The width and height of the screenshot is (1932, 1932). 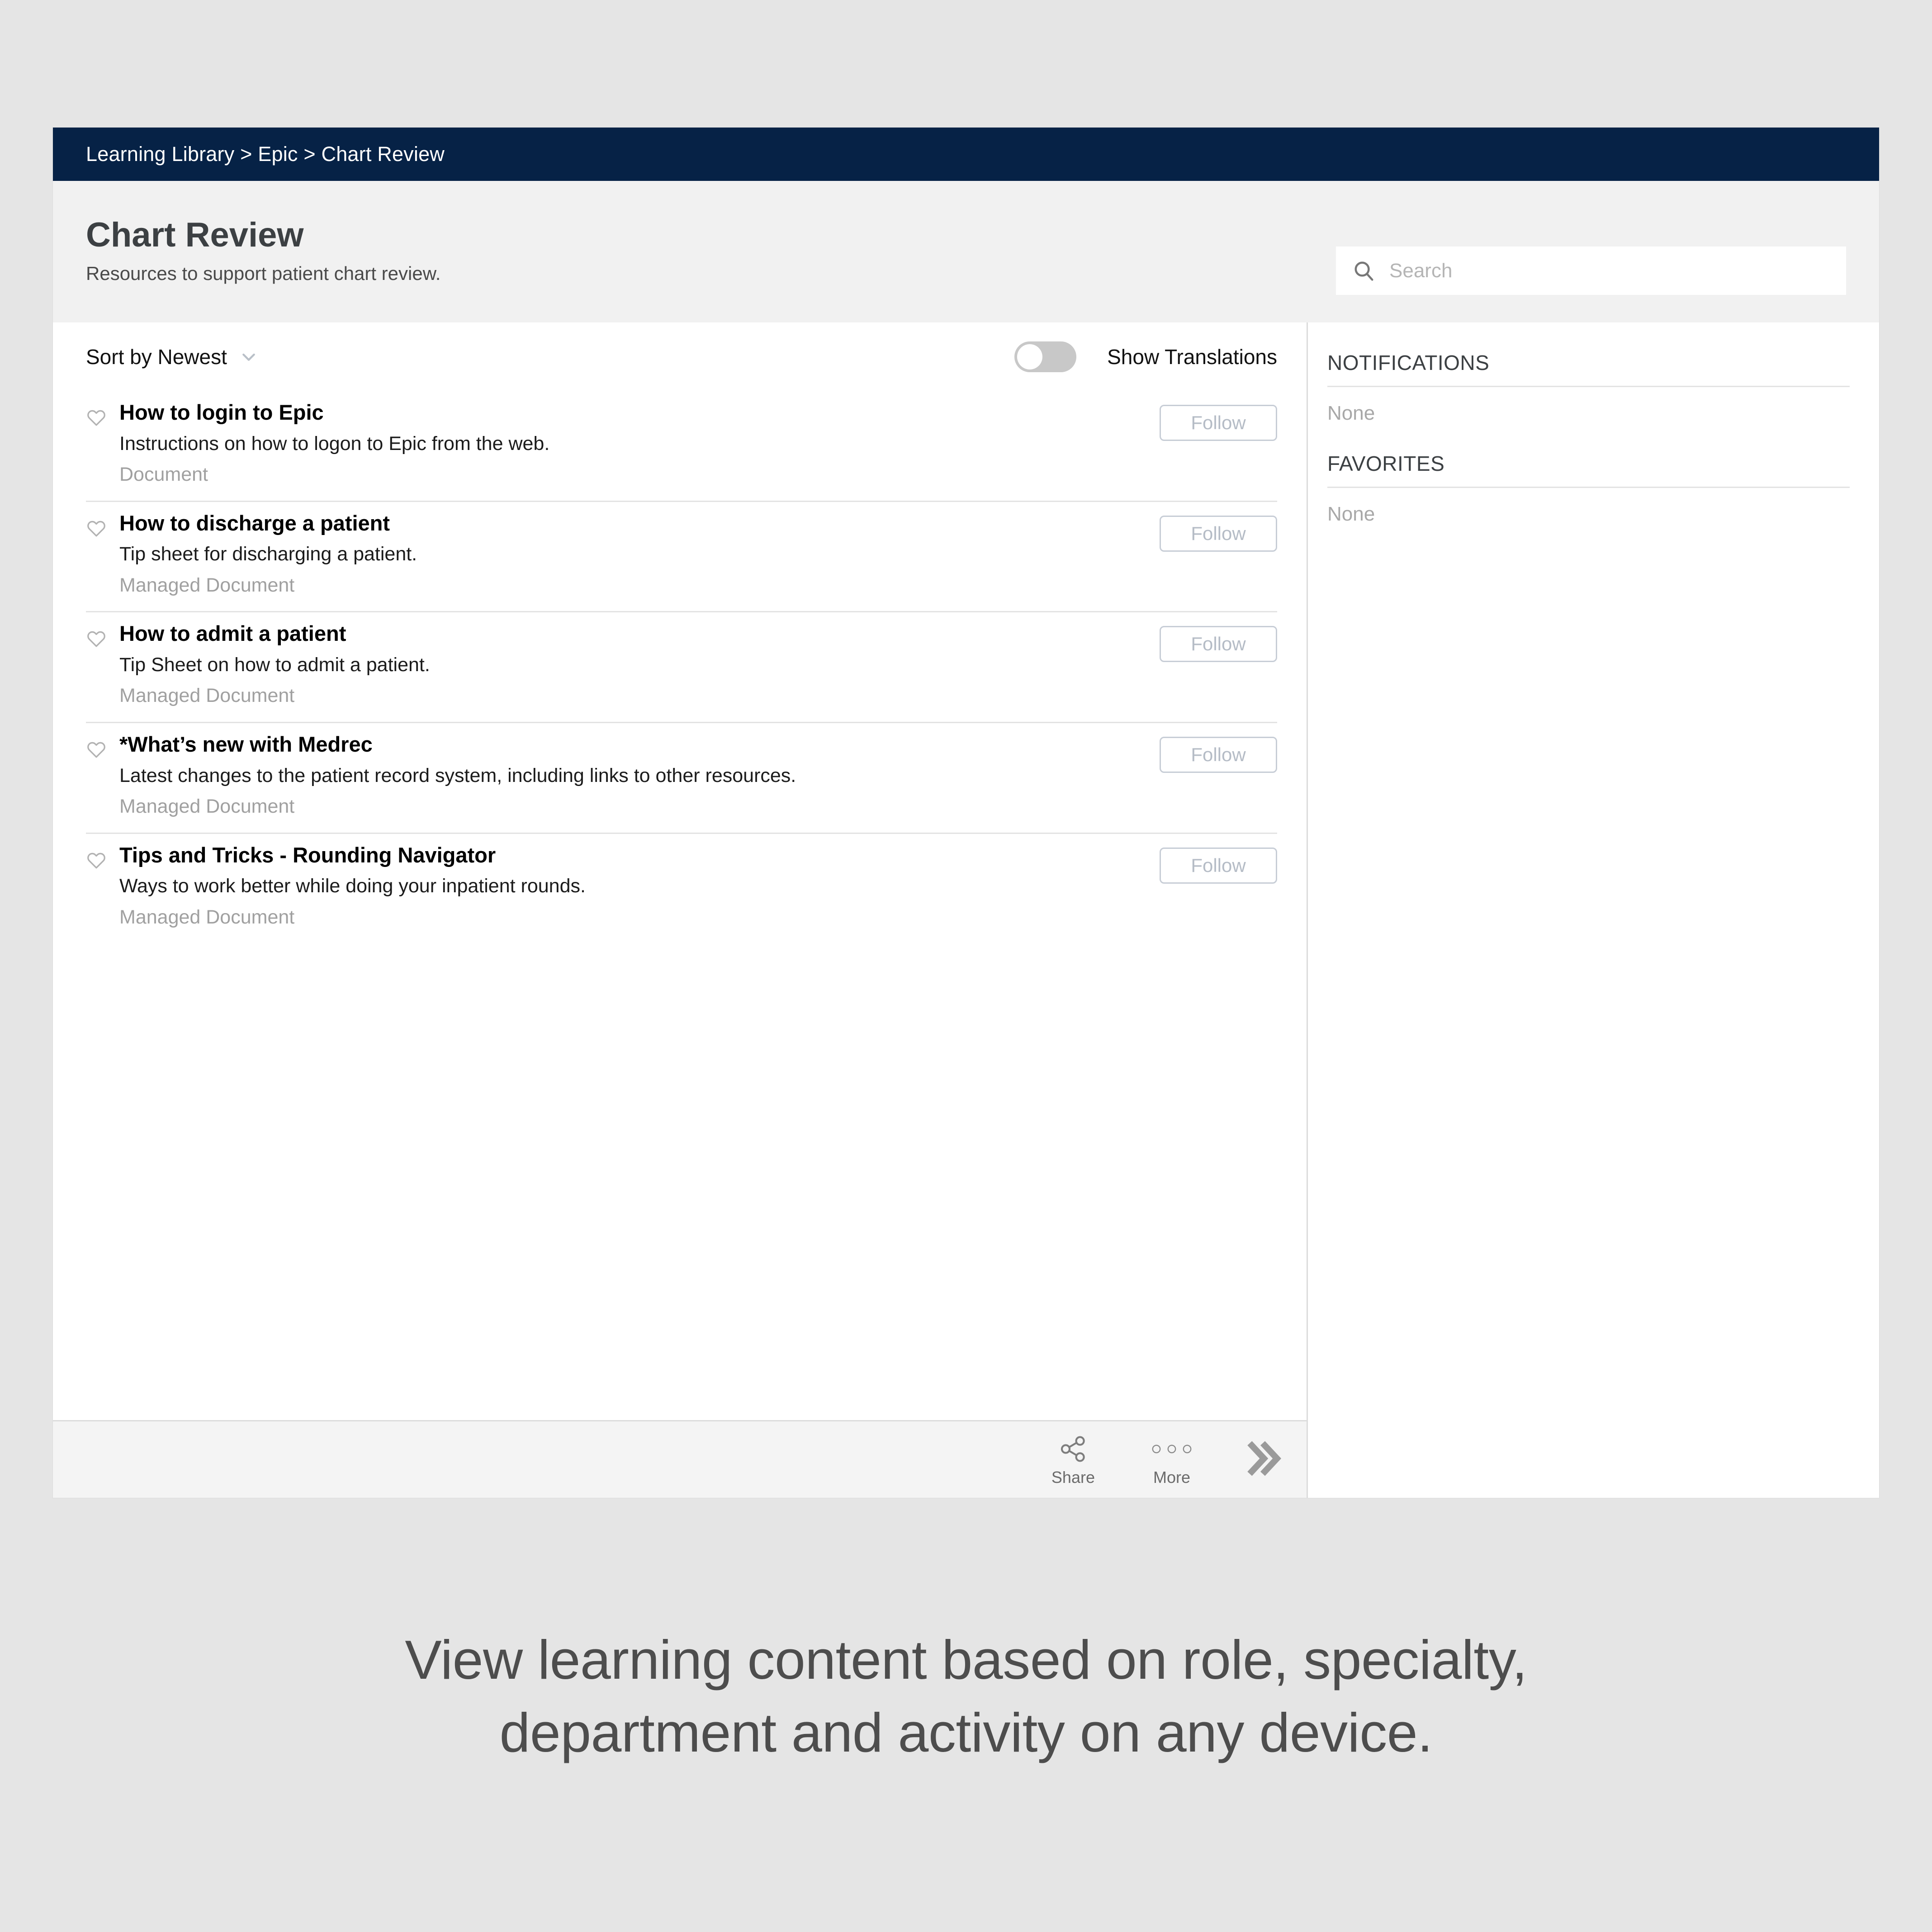 I want to click on search-input, so click(x=1593, y=271).